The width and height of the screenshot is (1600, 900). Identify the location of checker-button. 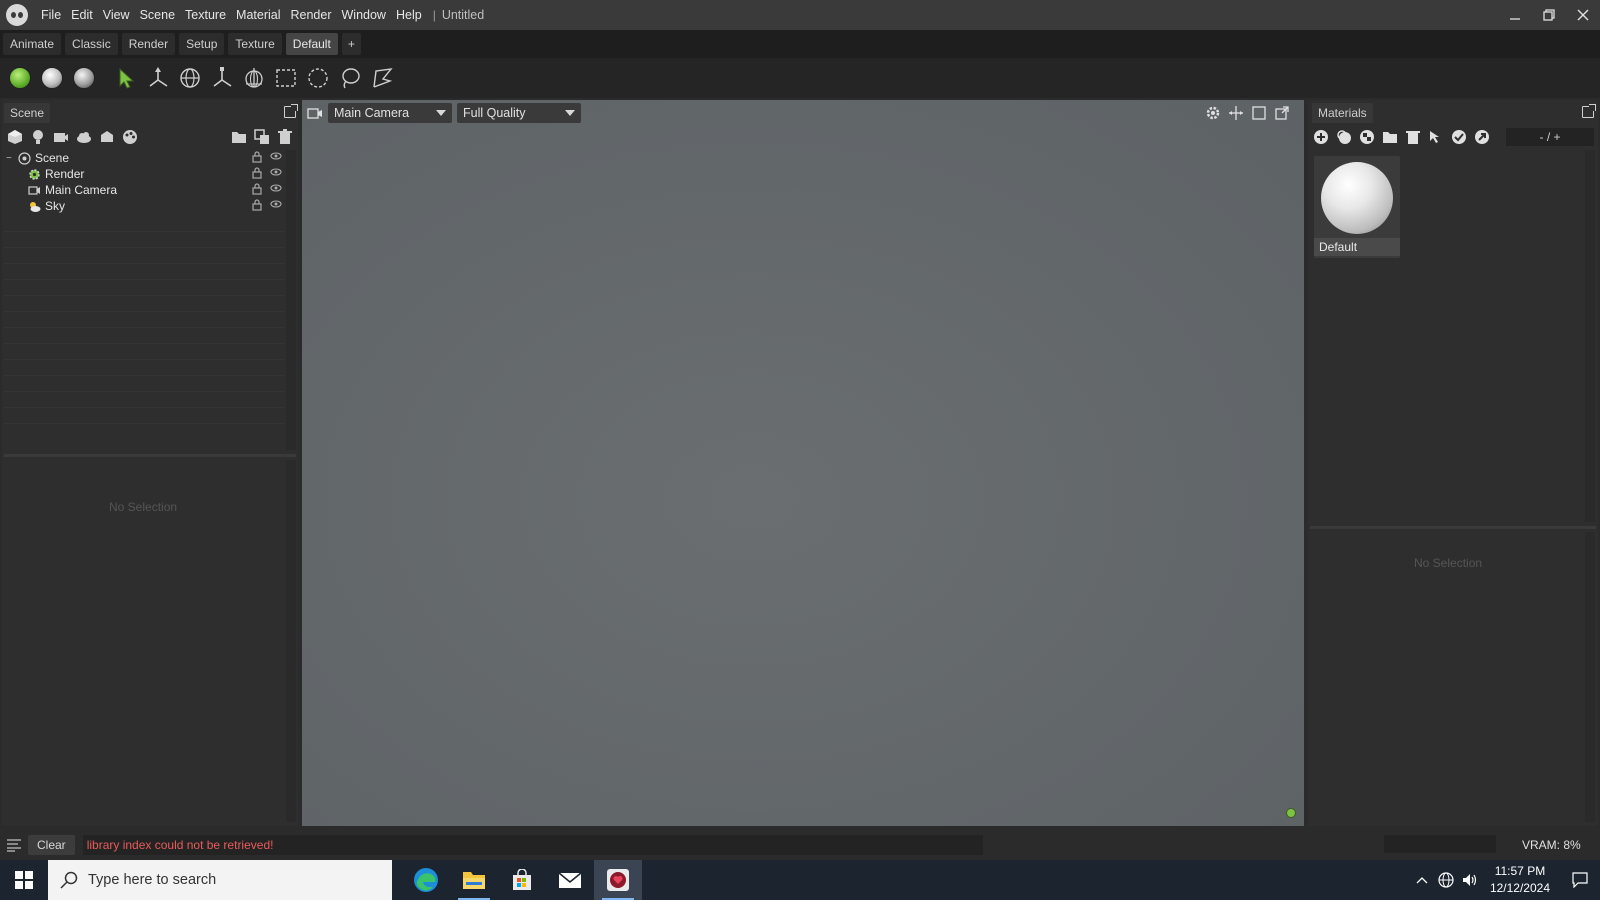
(1367, 137).